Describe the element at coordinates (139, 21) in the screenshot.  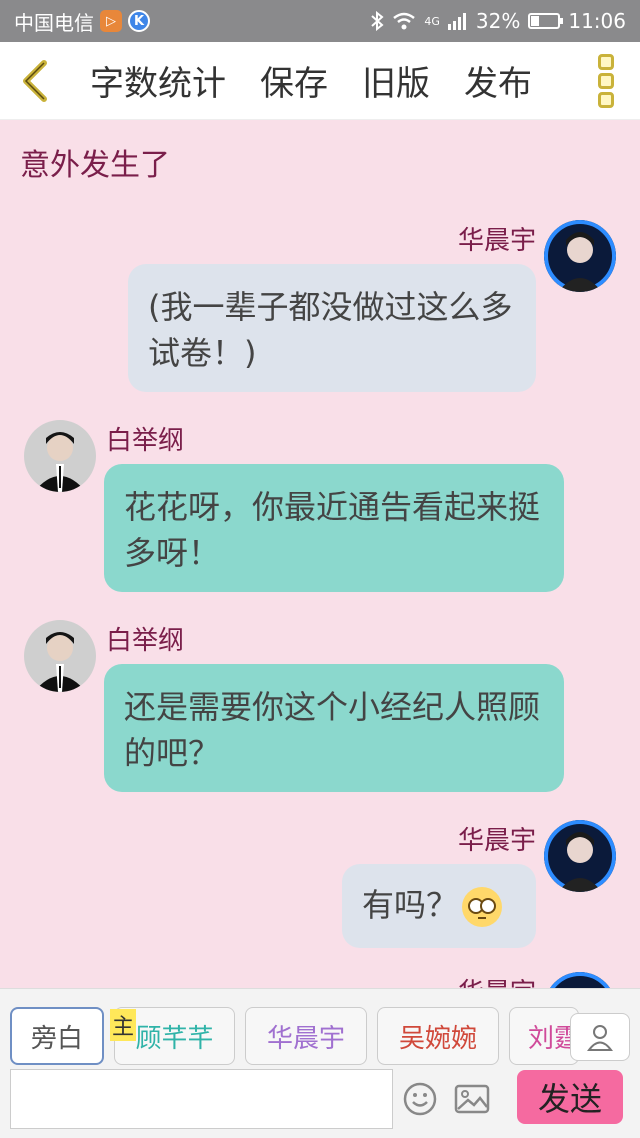
I see `k-app-icon: K` at that location.